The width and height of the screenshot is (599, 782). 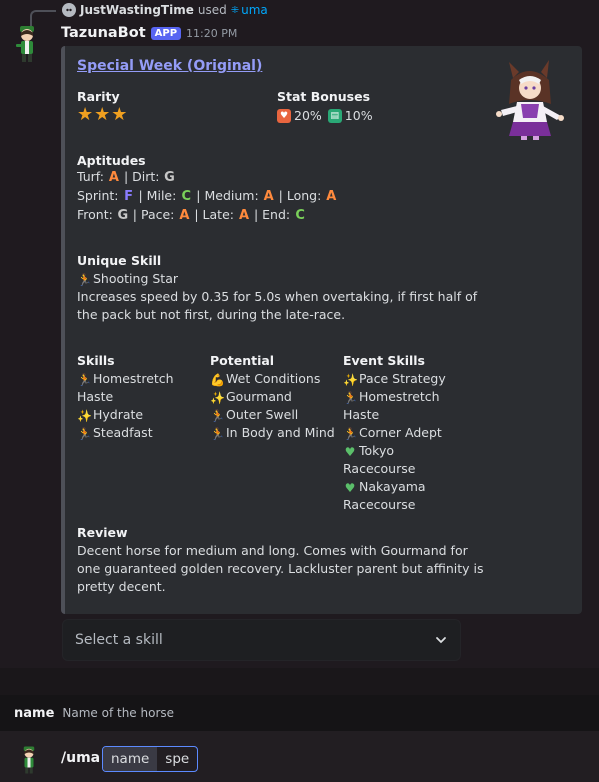 I want to click on event-skill-item: ✨Pace Strategy, so click(x=408, y=379).